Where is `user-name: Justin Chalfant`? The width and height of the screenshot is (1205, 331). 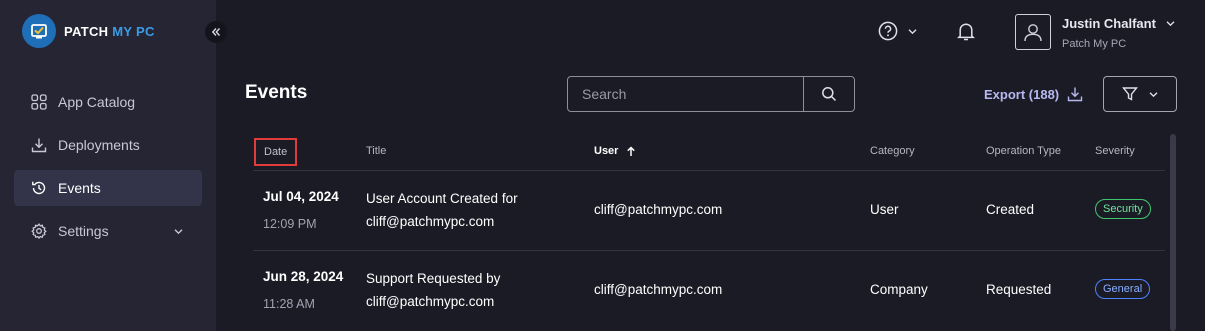 user-name: Justin Chalfant is located at coordinates (1119, 23).